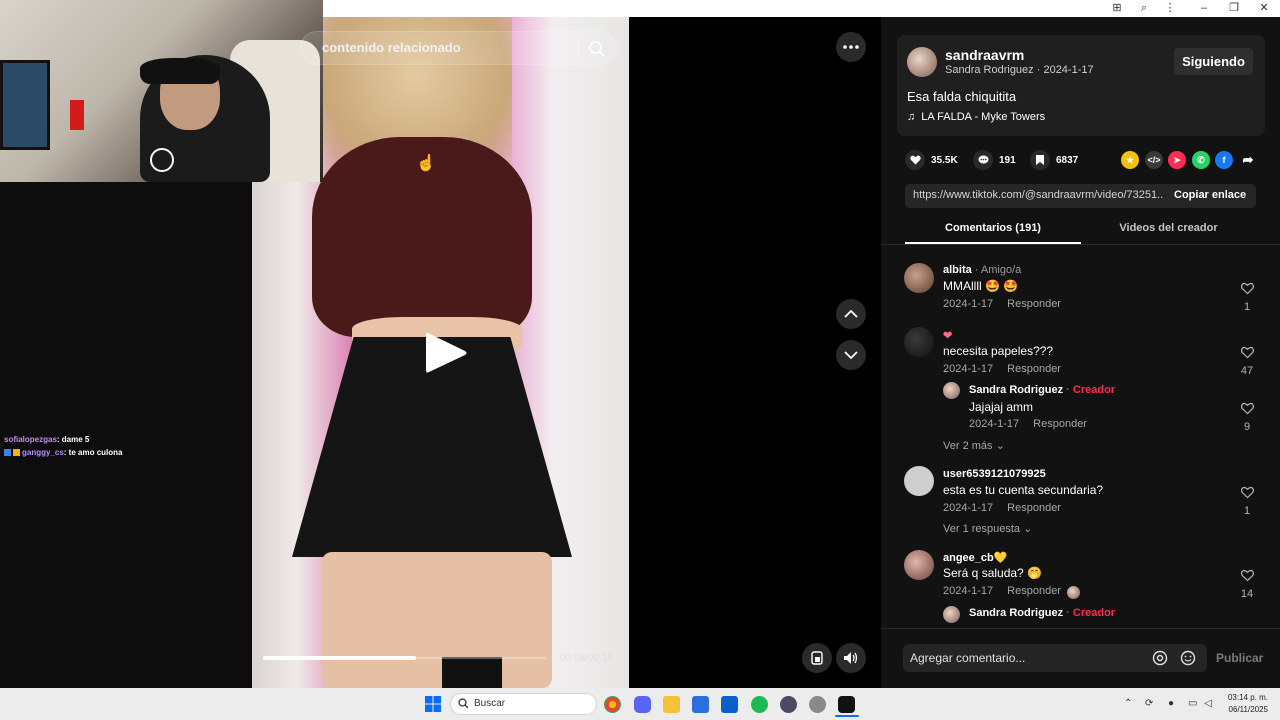 Image resolution: width=1280 pixels, height=720 pixels. What do you see at coordinates (1264, 8) in the screenshot?
I see `close-icon: ✕` at bounding box center [1264, 8].